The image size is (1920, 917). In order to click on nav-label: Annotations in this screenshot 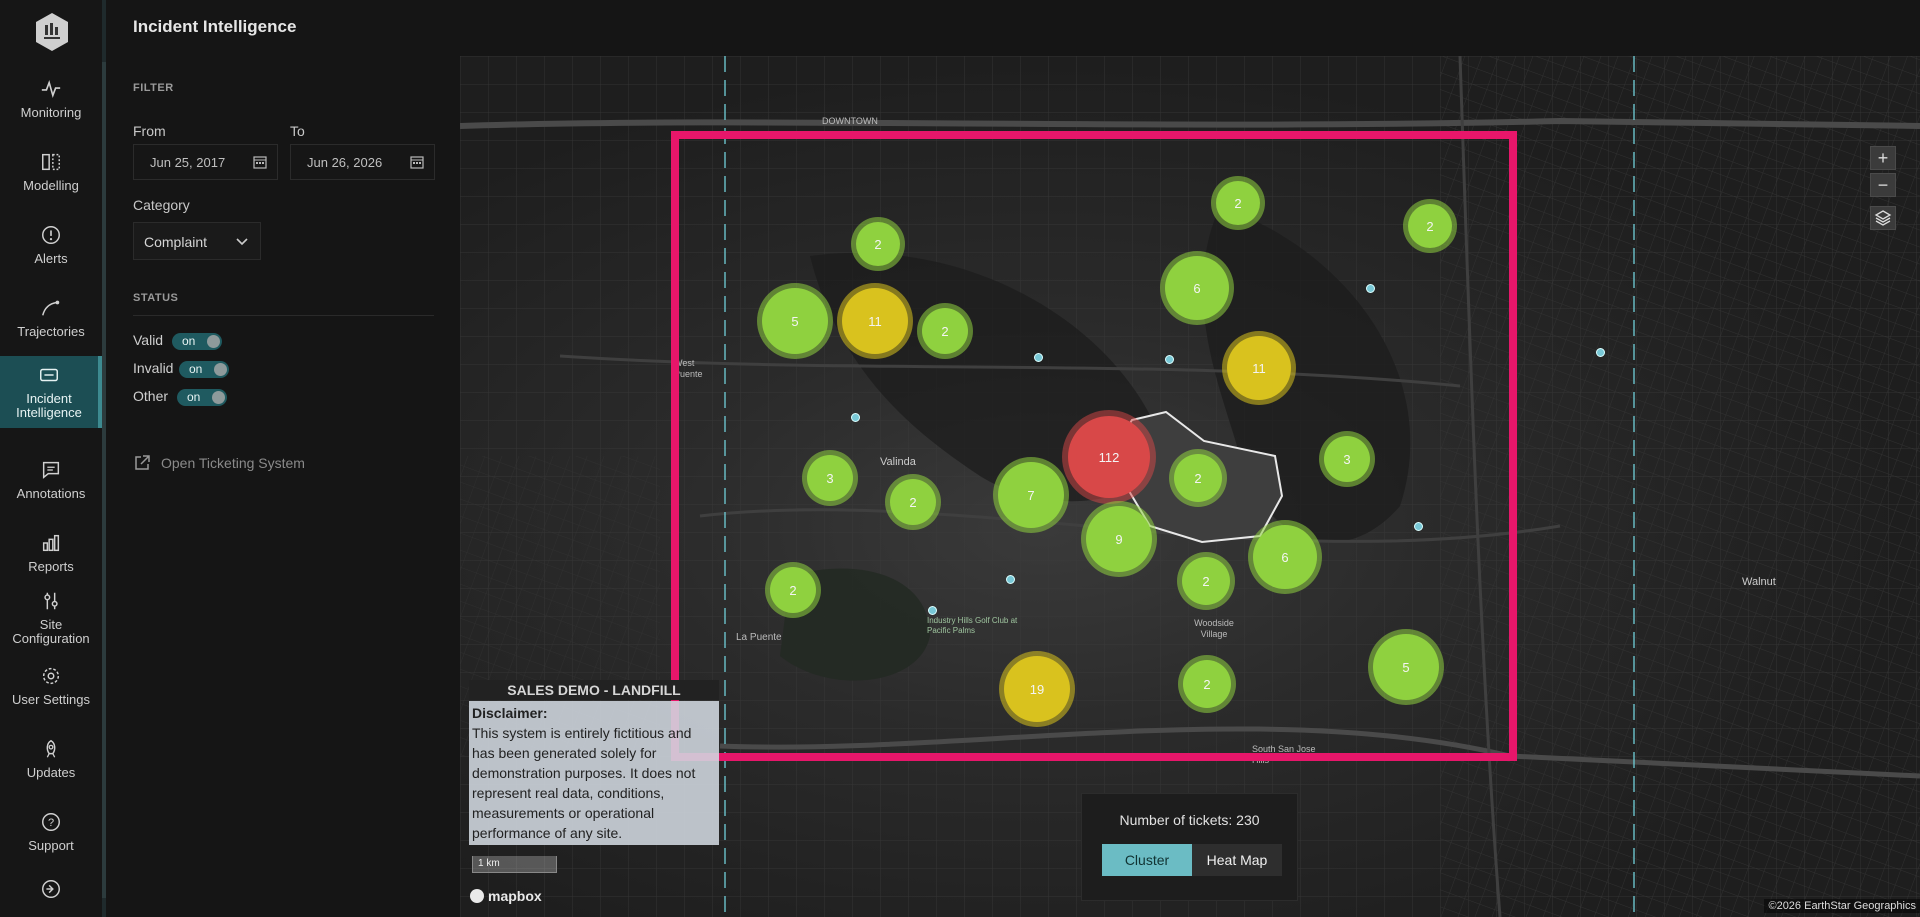, I will do `click(51, 493)`.